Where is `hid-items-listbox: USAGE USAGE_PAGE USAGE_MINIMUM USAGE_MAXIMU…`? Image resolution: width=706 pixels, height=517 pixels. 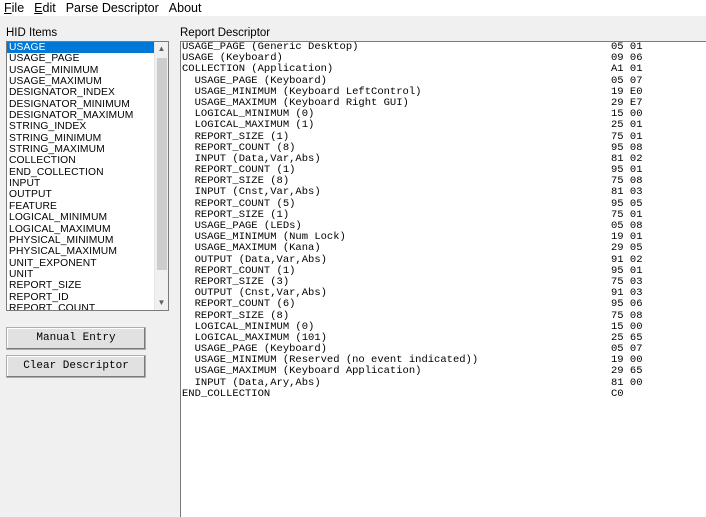
hid-items-listbox: USAGE USAGE_PAGE USAGE_MINIMUM USAGE_MAXIMU… is located at coordinates (87, 176).